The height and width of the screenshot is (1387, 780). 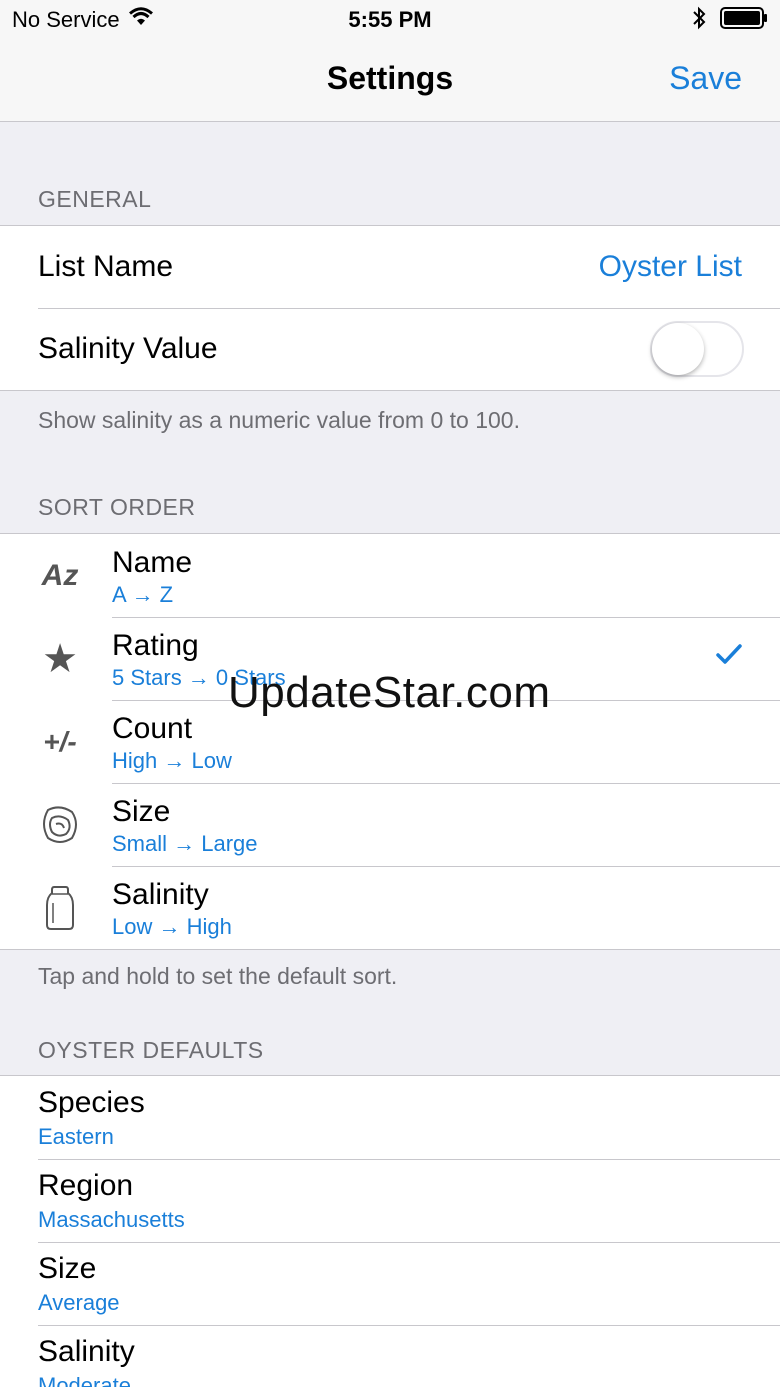 I want to click on list-name-label: List Name, so click(x=106, y=266).